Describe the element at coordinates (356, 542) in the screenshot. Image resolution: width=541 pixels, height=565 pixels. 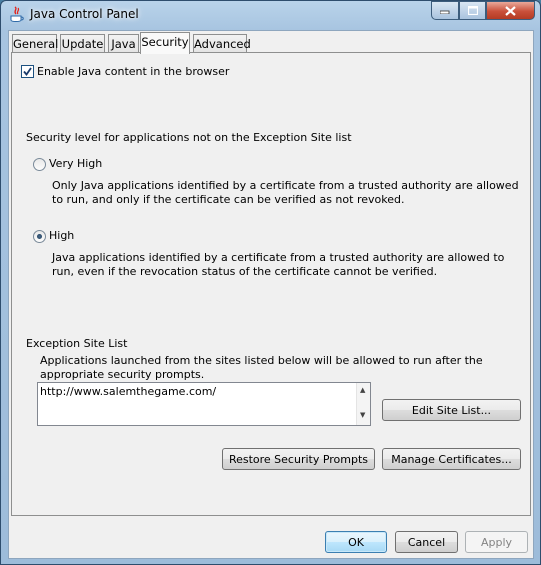
I see `ok-button: OK` at that location.